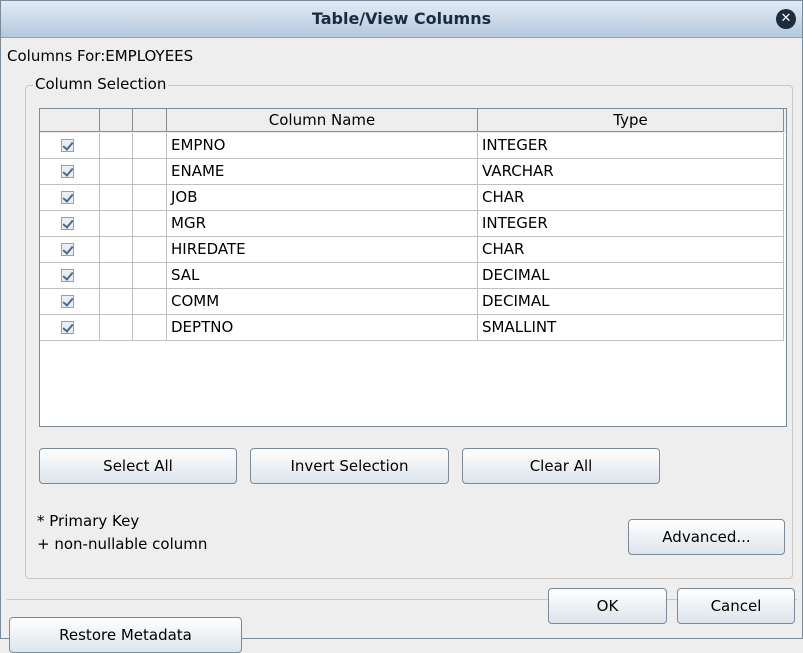  Describe the element at coordinates (736, 606) in the screenshot. I see `cancel-button: Cancel` at that location.